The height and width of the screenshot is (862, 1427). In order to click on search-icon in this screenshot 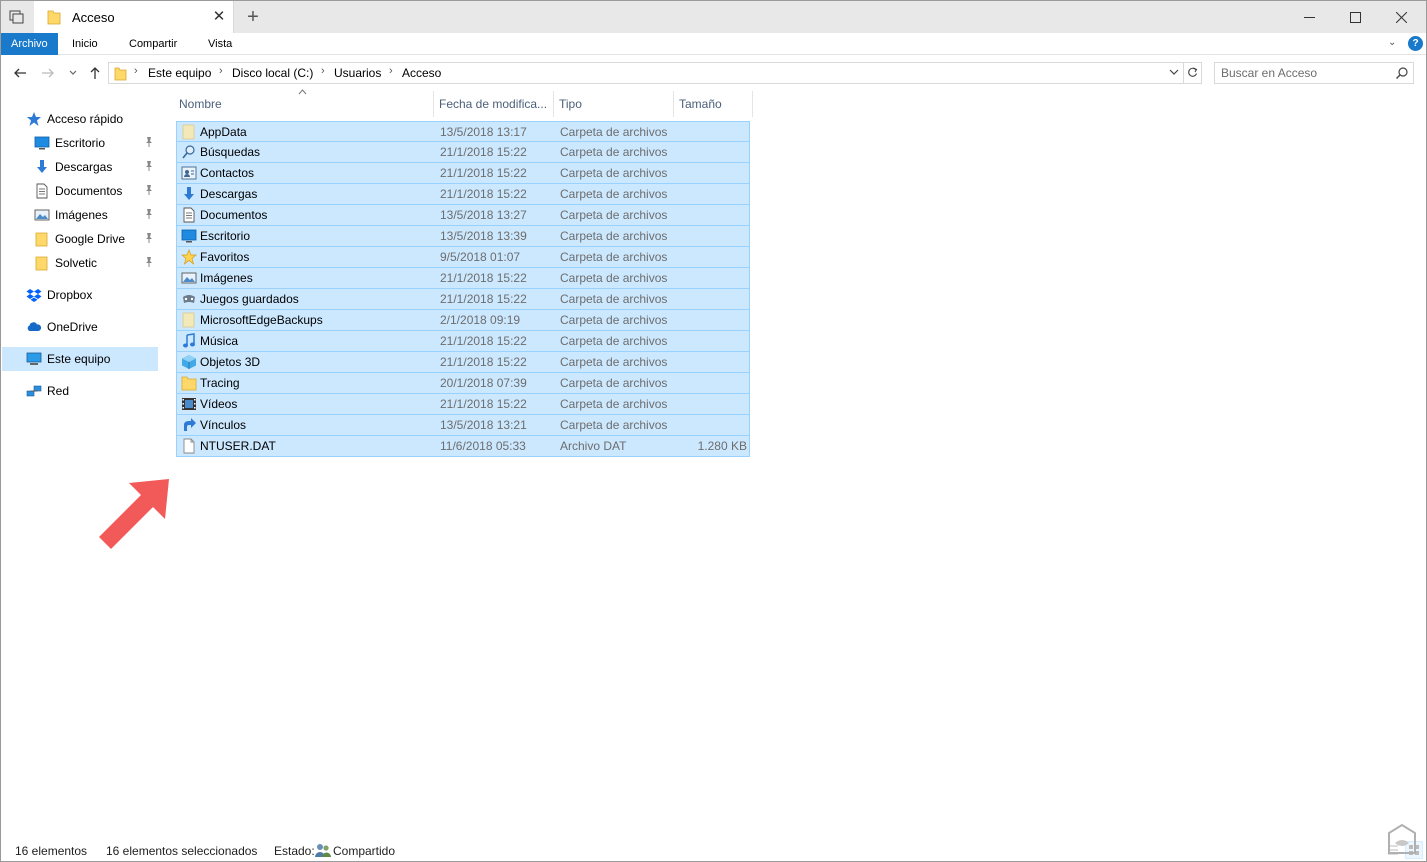, I will do `click(1402, 73)`.